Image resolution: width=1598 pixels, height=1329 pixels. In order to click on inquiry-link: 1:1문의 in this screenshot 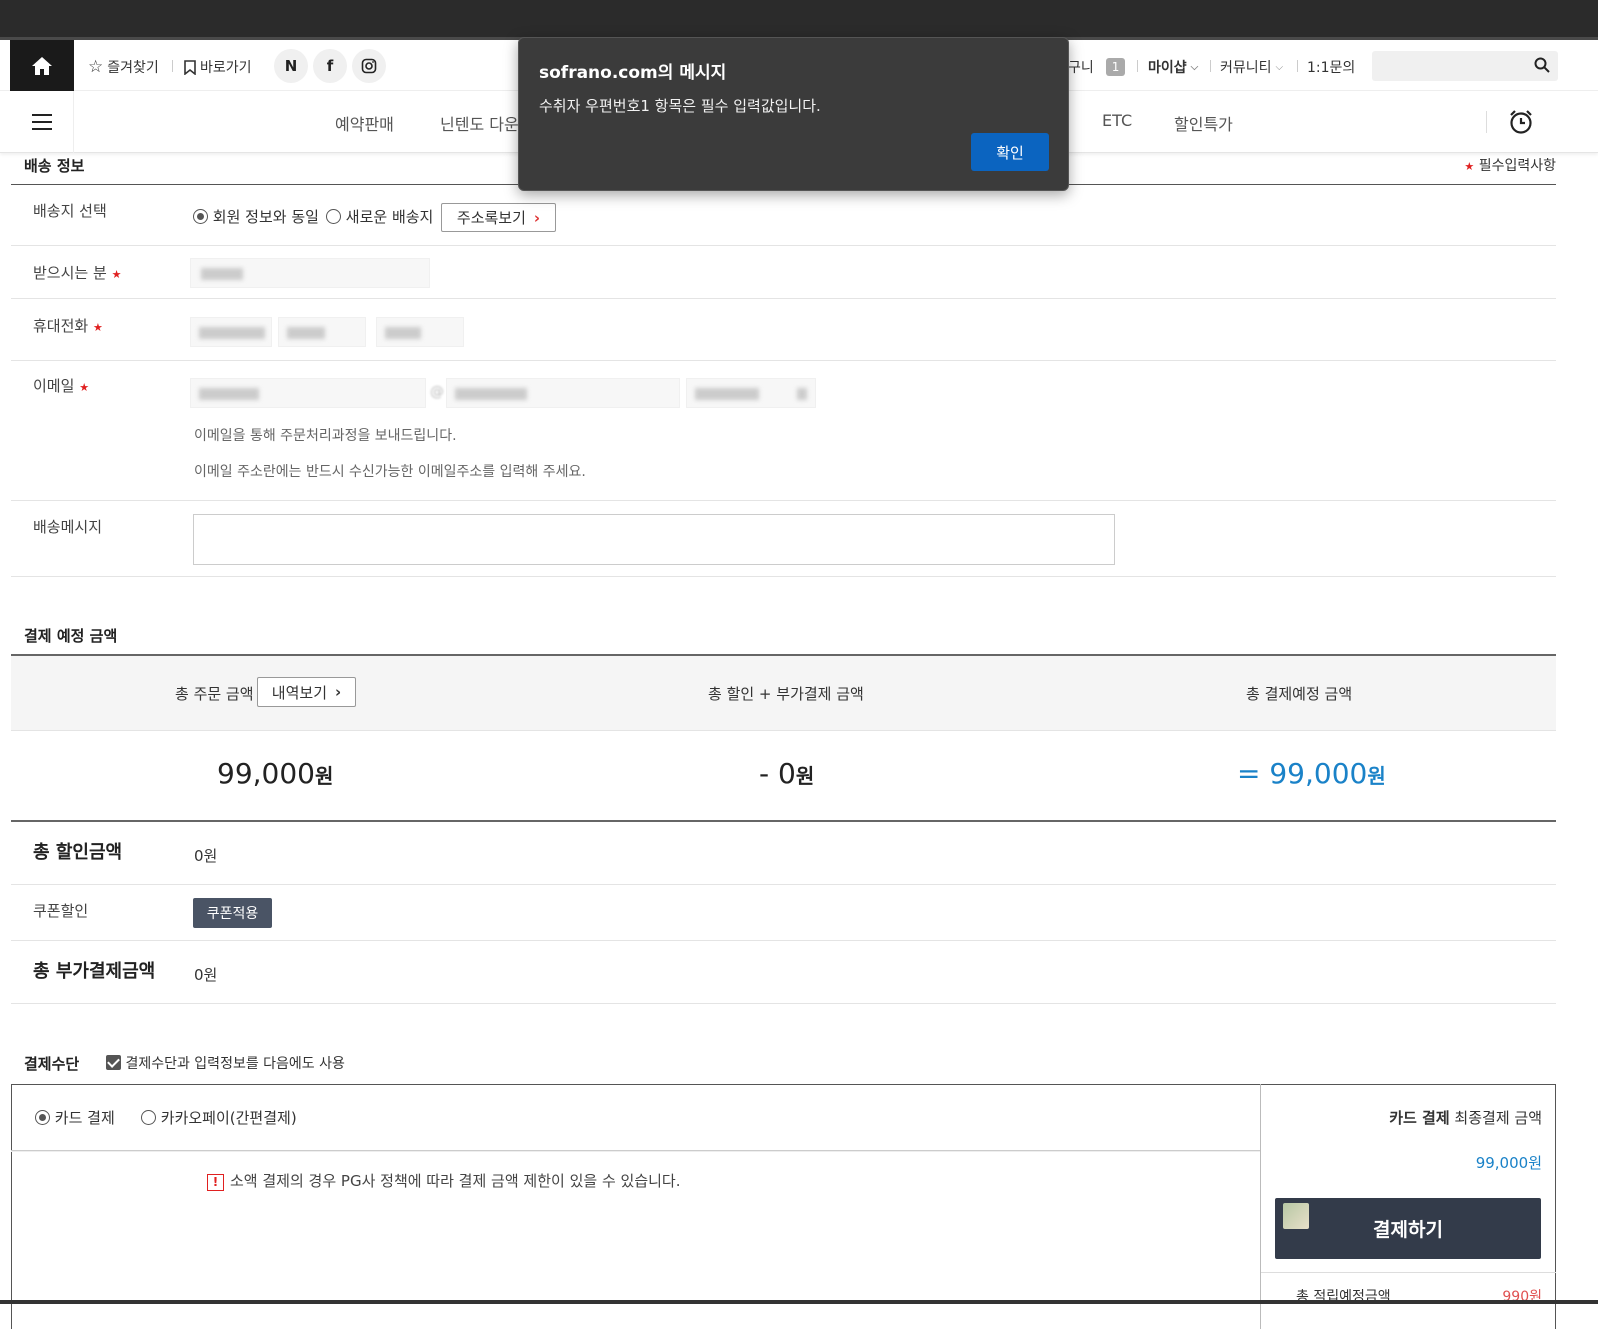, I will do `click(1331, 67)`.